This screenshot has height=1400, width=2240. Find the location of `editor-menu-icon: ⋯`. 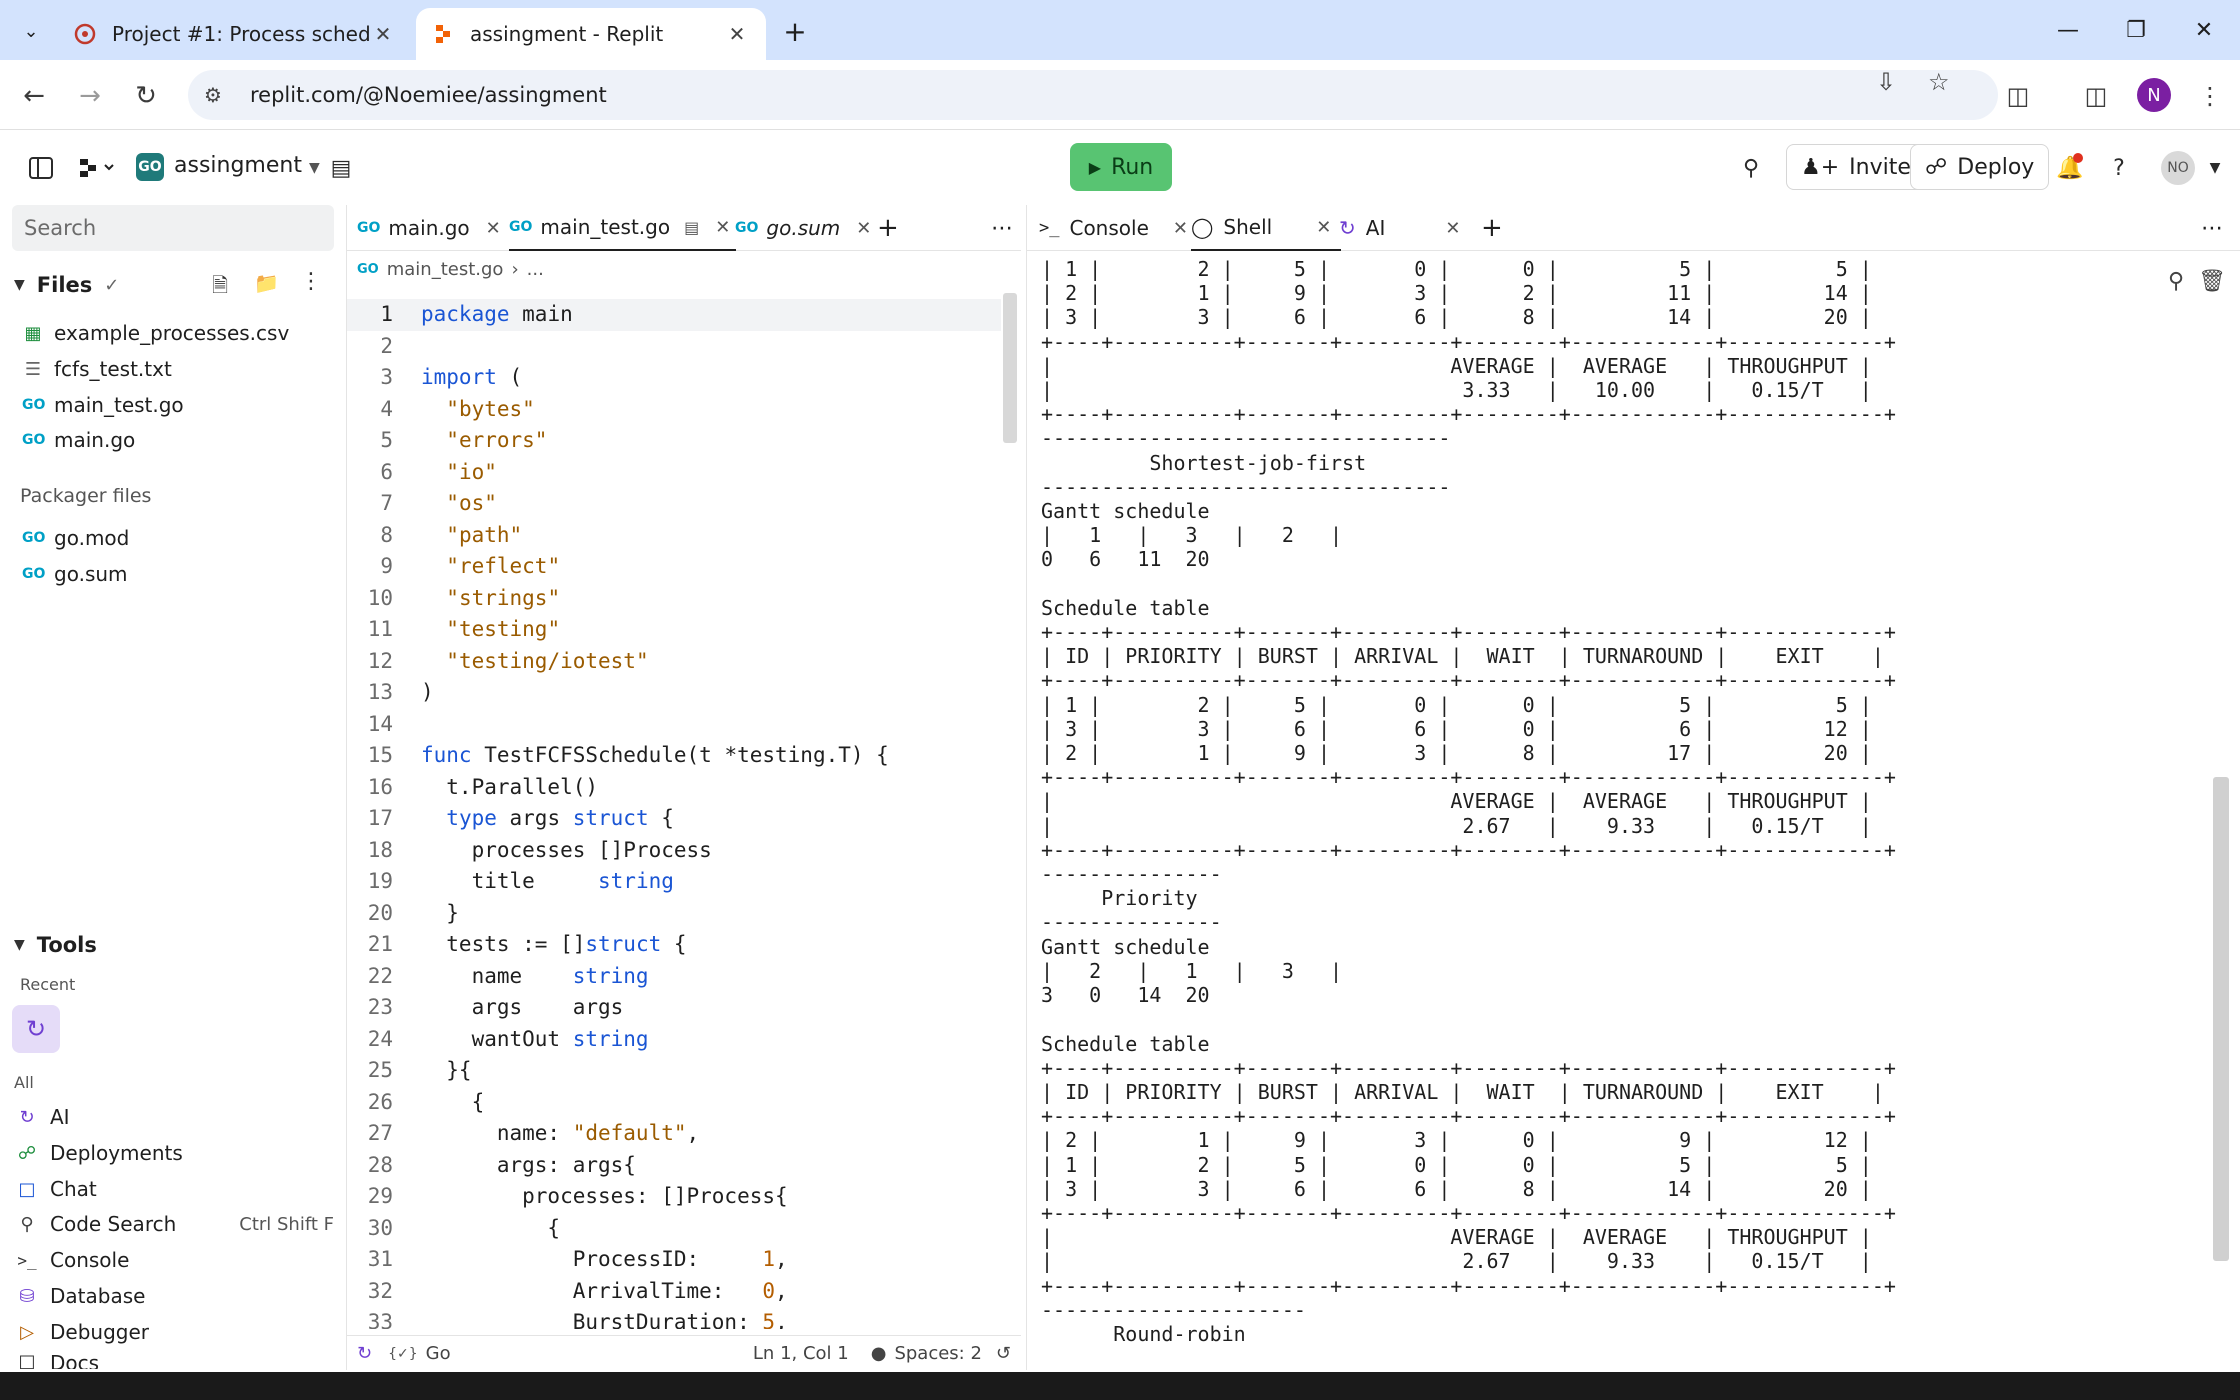

editor-menu-icon: ⋯ is located at coordinates (1002, 228).